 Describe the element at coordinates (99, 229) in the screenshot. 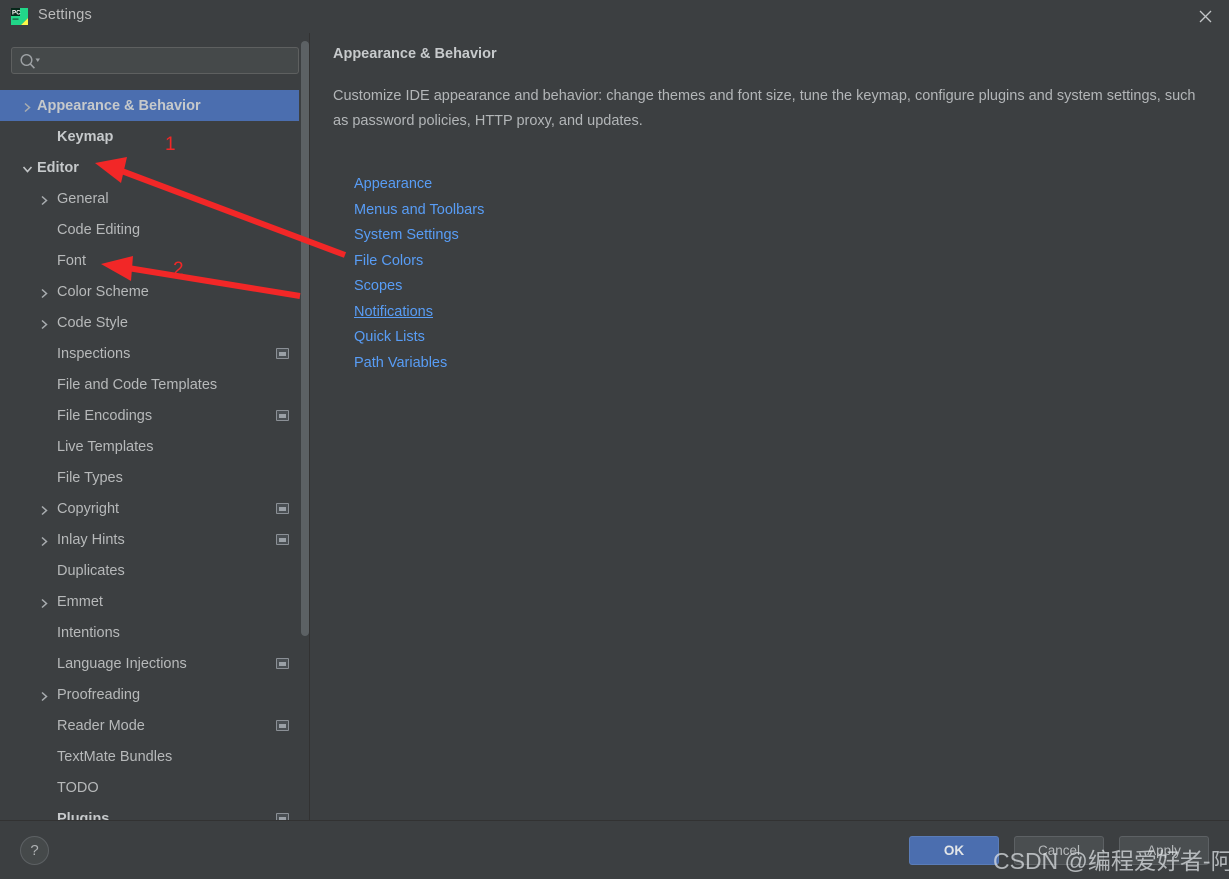

I see `sidebar-item-label: Code Editing` at that location.